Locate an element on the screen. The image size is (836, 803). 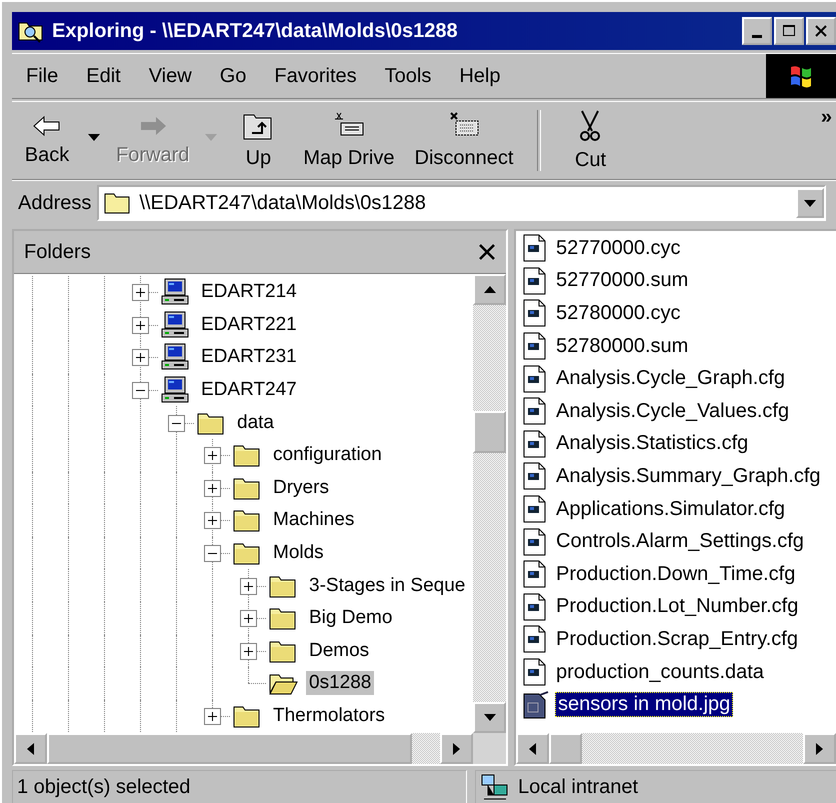
status-text: 1 object(s) selected is located at coordinates (239, 786).